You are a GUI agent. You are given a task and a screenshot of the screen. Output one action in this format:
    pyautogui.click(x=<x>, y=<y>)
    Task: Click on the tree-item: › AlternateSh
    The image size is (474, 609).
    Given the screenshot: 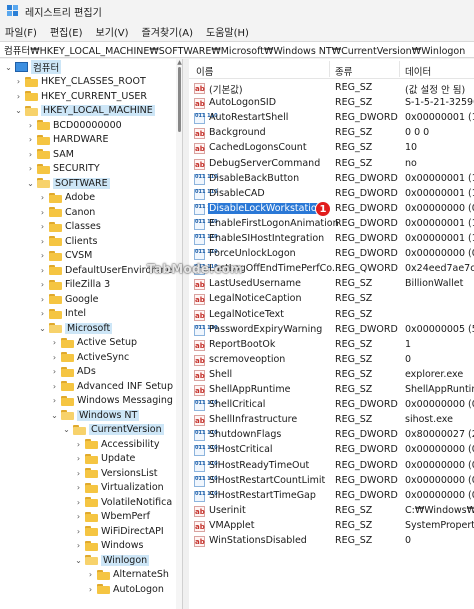 What is the action you would take?
    pyautogui.click(x=127, y=575)
    